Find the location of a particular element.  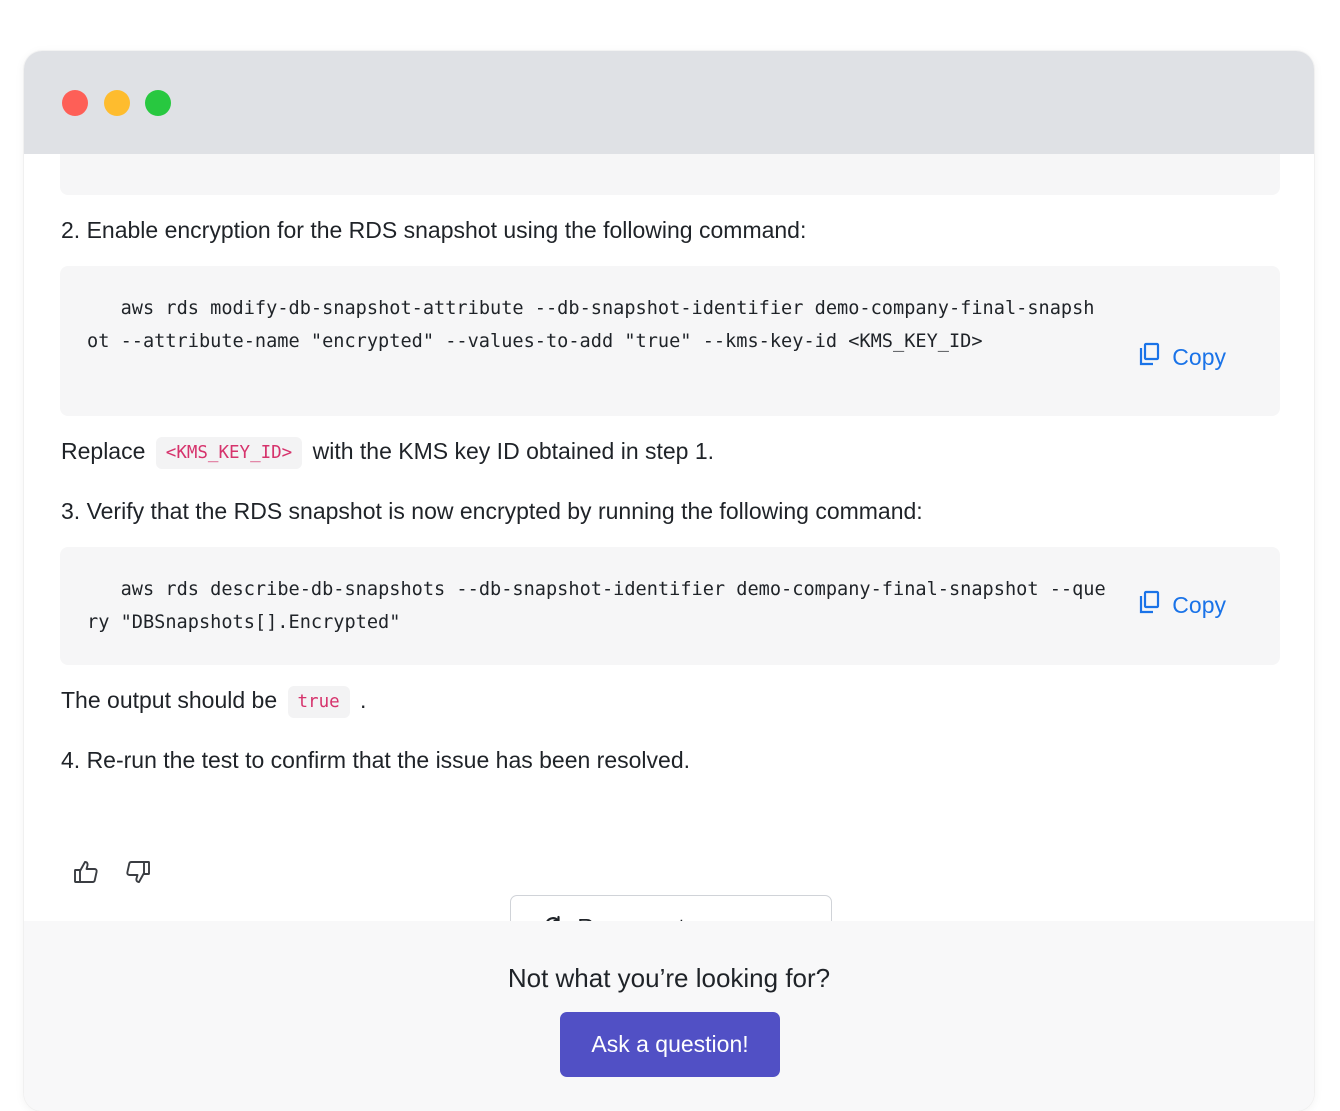

maximize-window-button is located at coordinates (158, 103).